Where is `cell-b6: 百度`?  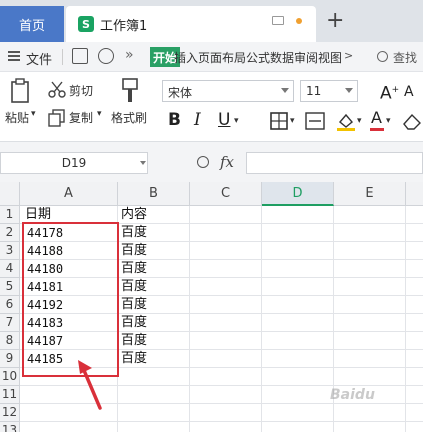
cell-b6: 百度 is located at coordinates (134, 305).